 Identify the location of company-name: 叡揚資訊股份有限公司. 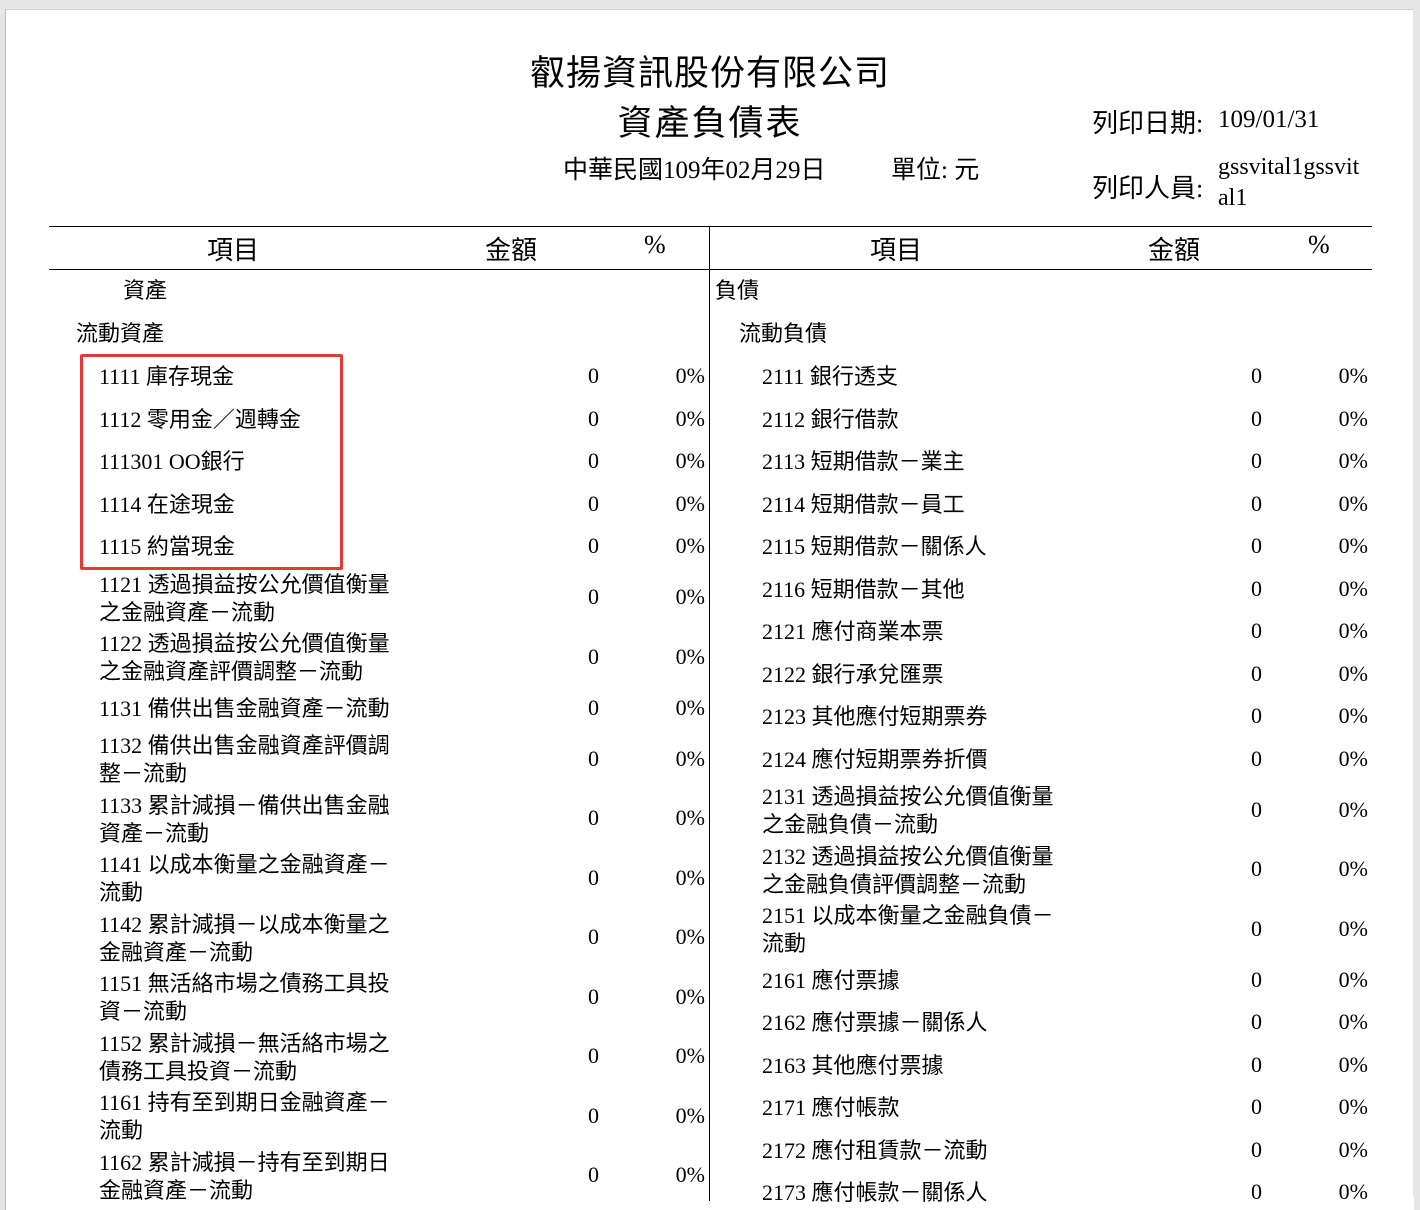
(709, 73).